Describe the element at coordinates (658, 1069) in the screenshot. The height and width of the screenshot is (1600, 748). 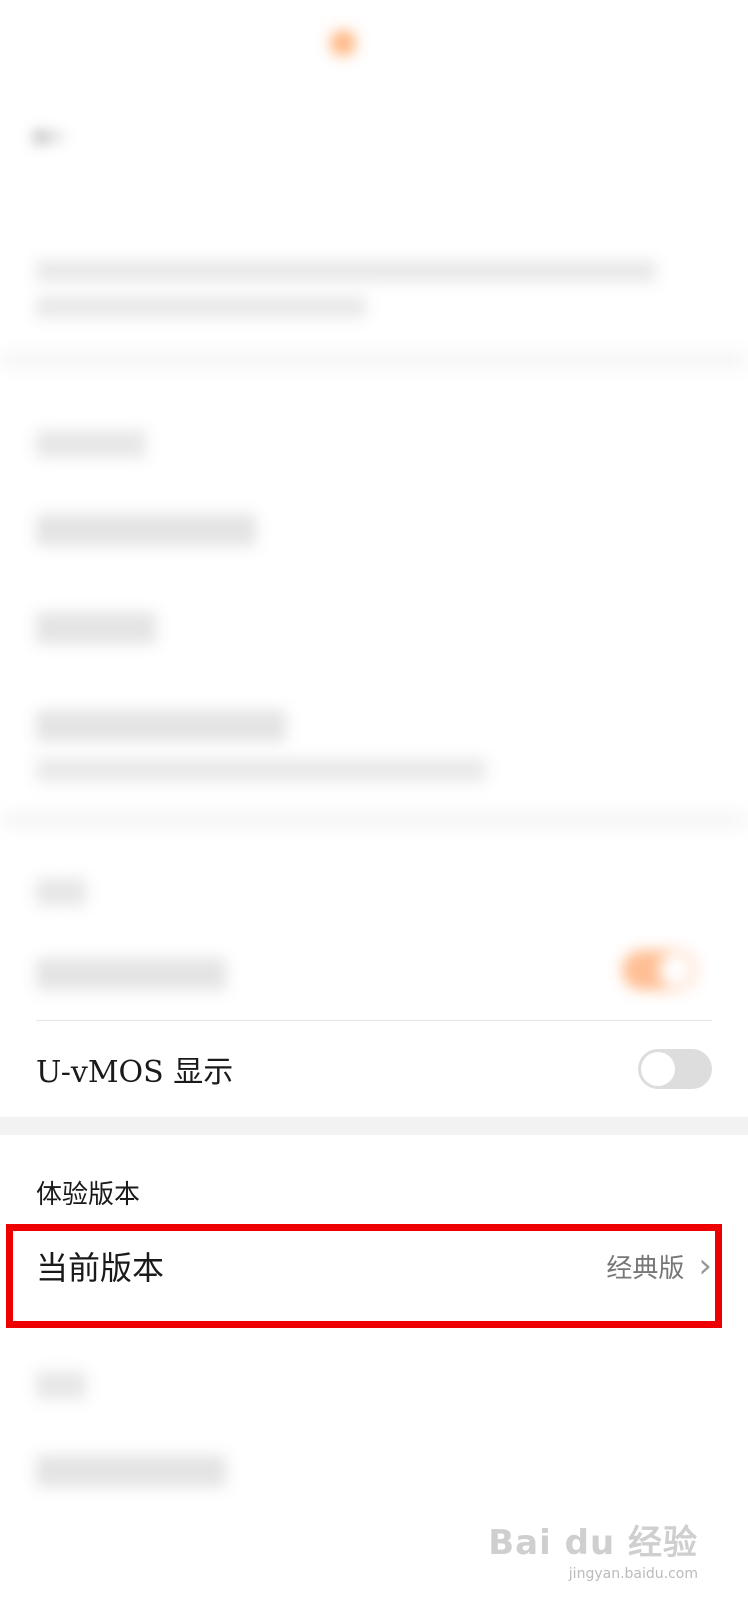
I see `toggle-knob` at that location.